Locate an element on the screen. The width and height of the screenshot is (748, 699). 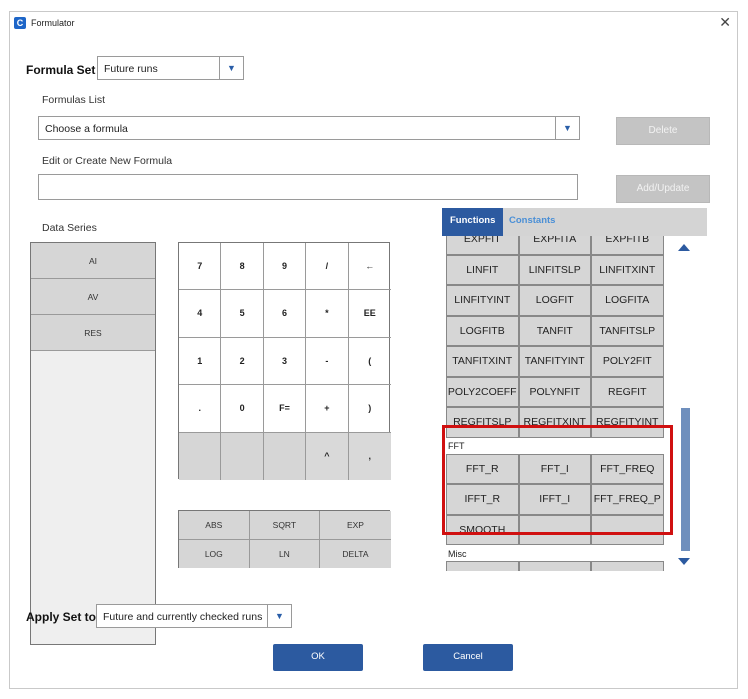
function-button: LINFITXINT is located at coordinates (627, 269).